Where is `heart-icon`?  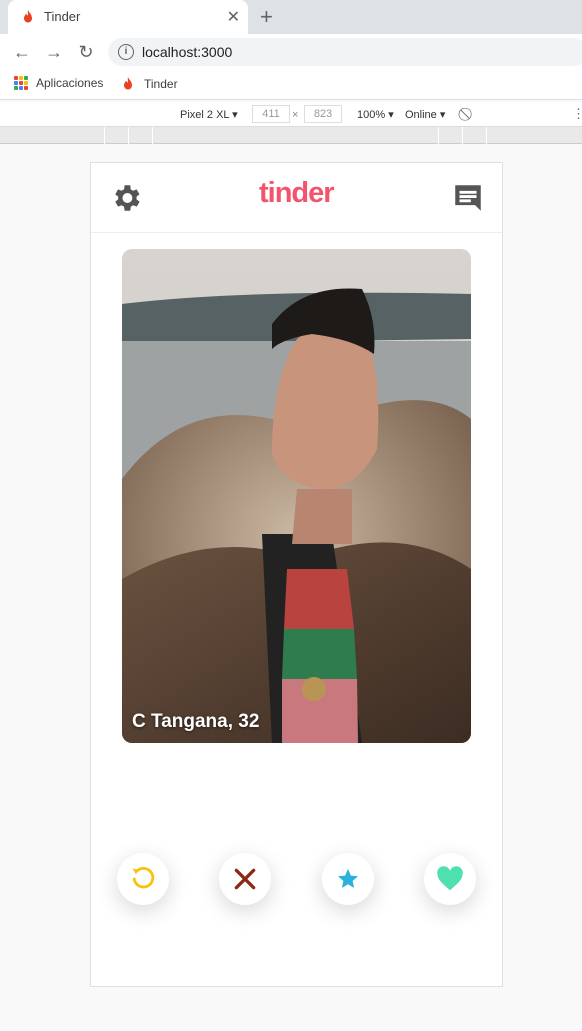
heart-icon is located at coordinates (450, 878).